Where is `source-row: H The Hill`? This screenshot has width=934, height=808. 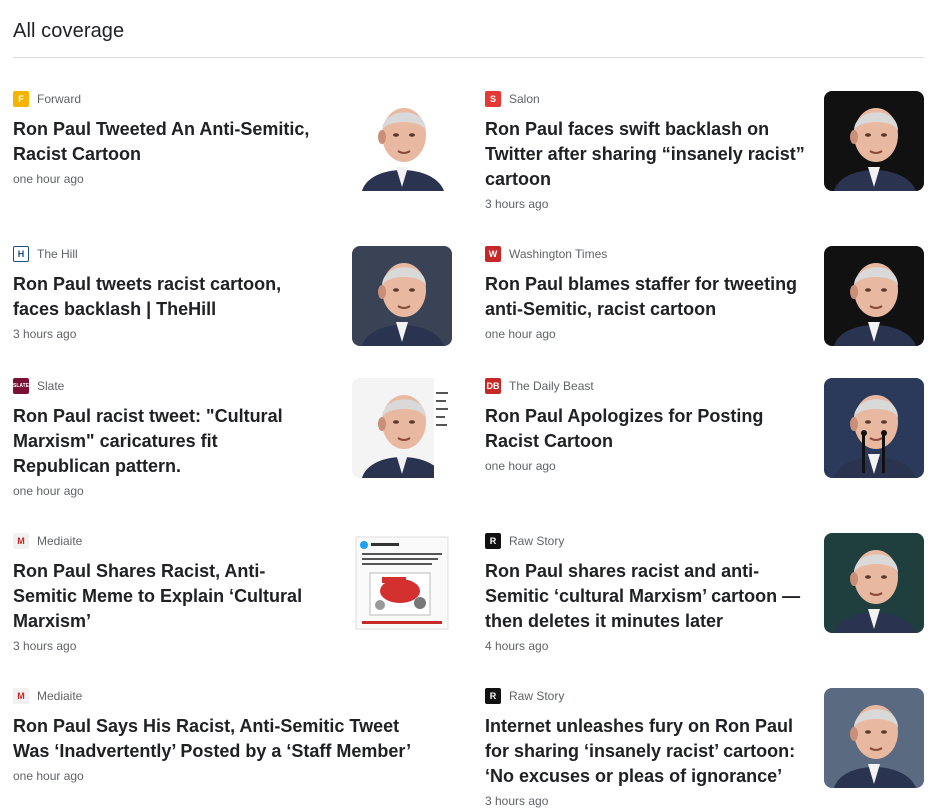 source-row: H The Hill is located at coordinates (163, 254).